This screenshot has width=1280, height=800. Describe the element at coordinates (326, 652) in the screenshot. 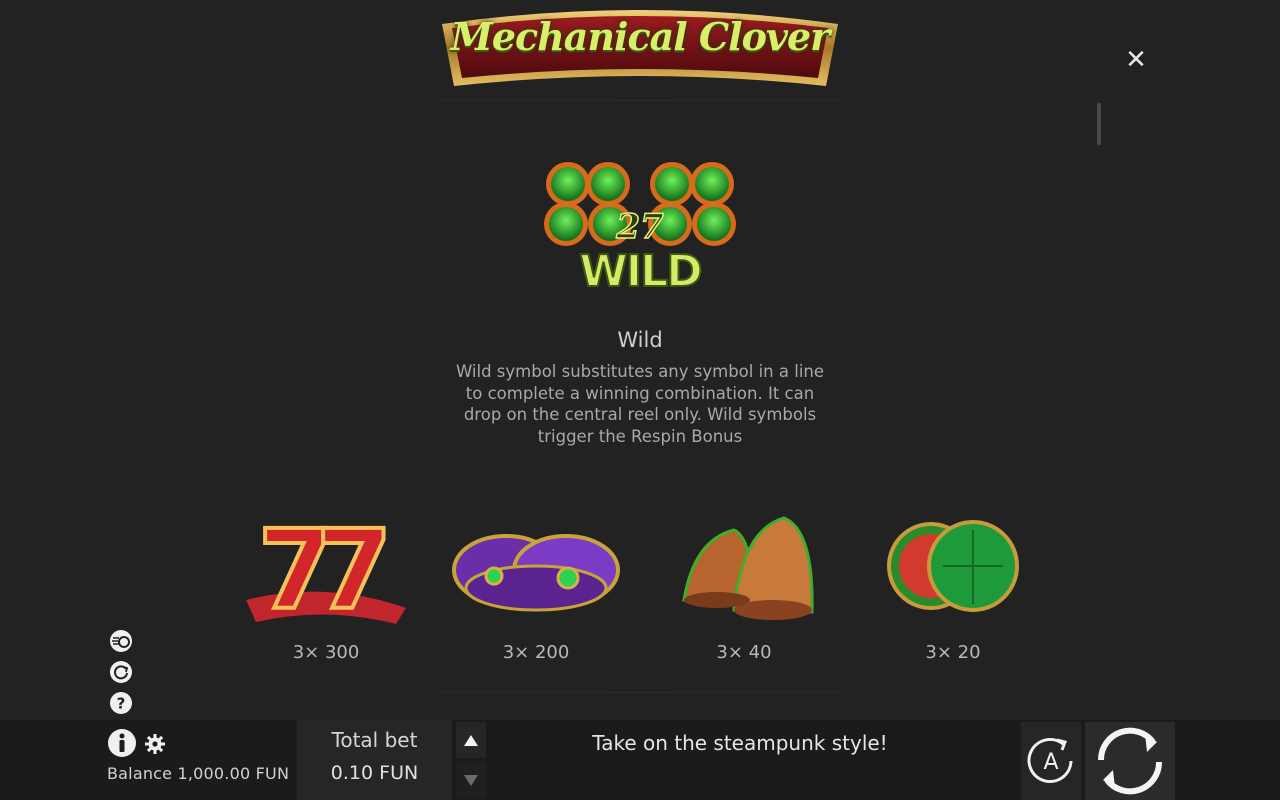

I see `payout-value: 3× 300` at that location.